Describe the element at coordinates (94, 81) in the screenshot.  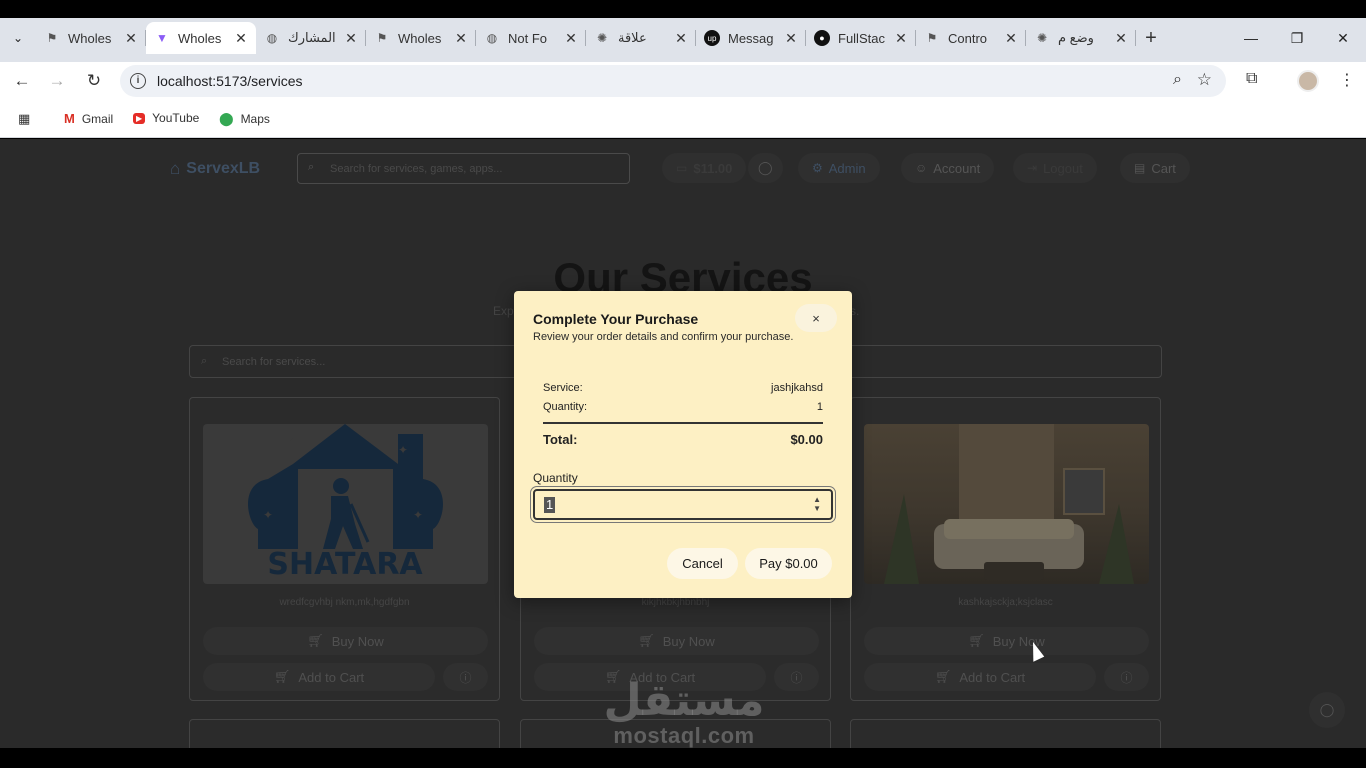
I see `reload-icon: ↻` at that location.